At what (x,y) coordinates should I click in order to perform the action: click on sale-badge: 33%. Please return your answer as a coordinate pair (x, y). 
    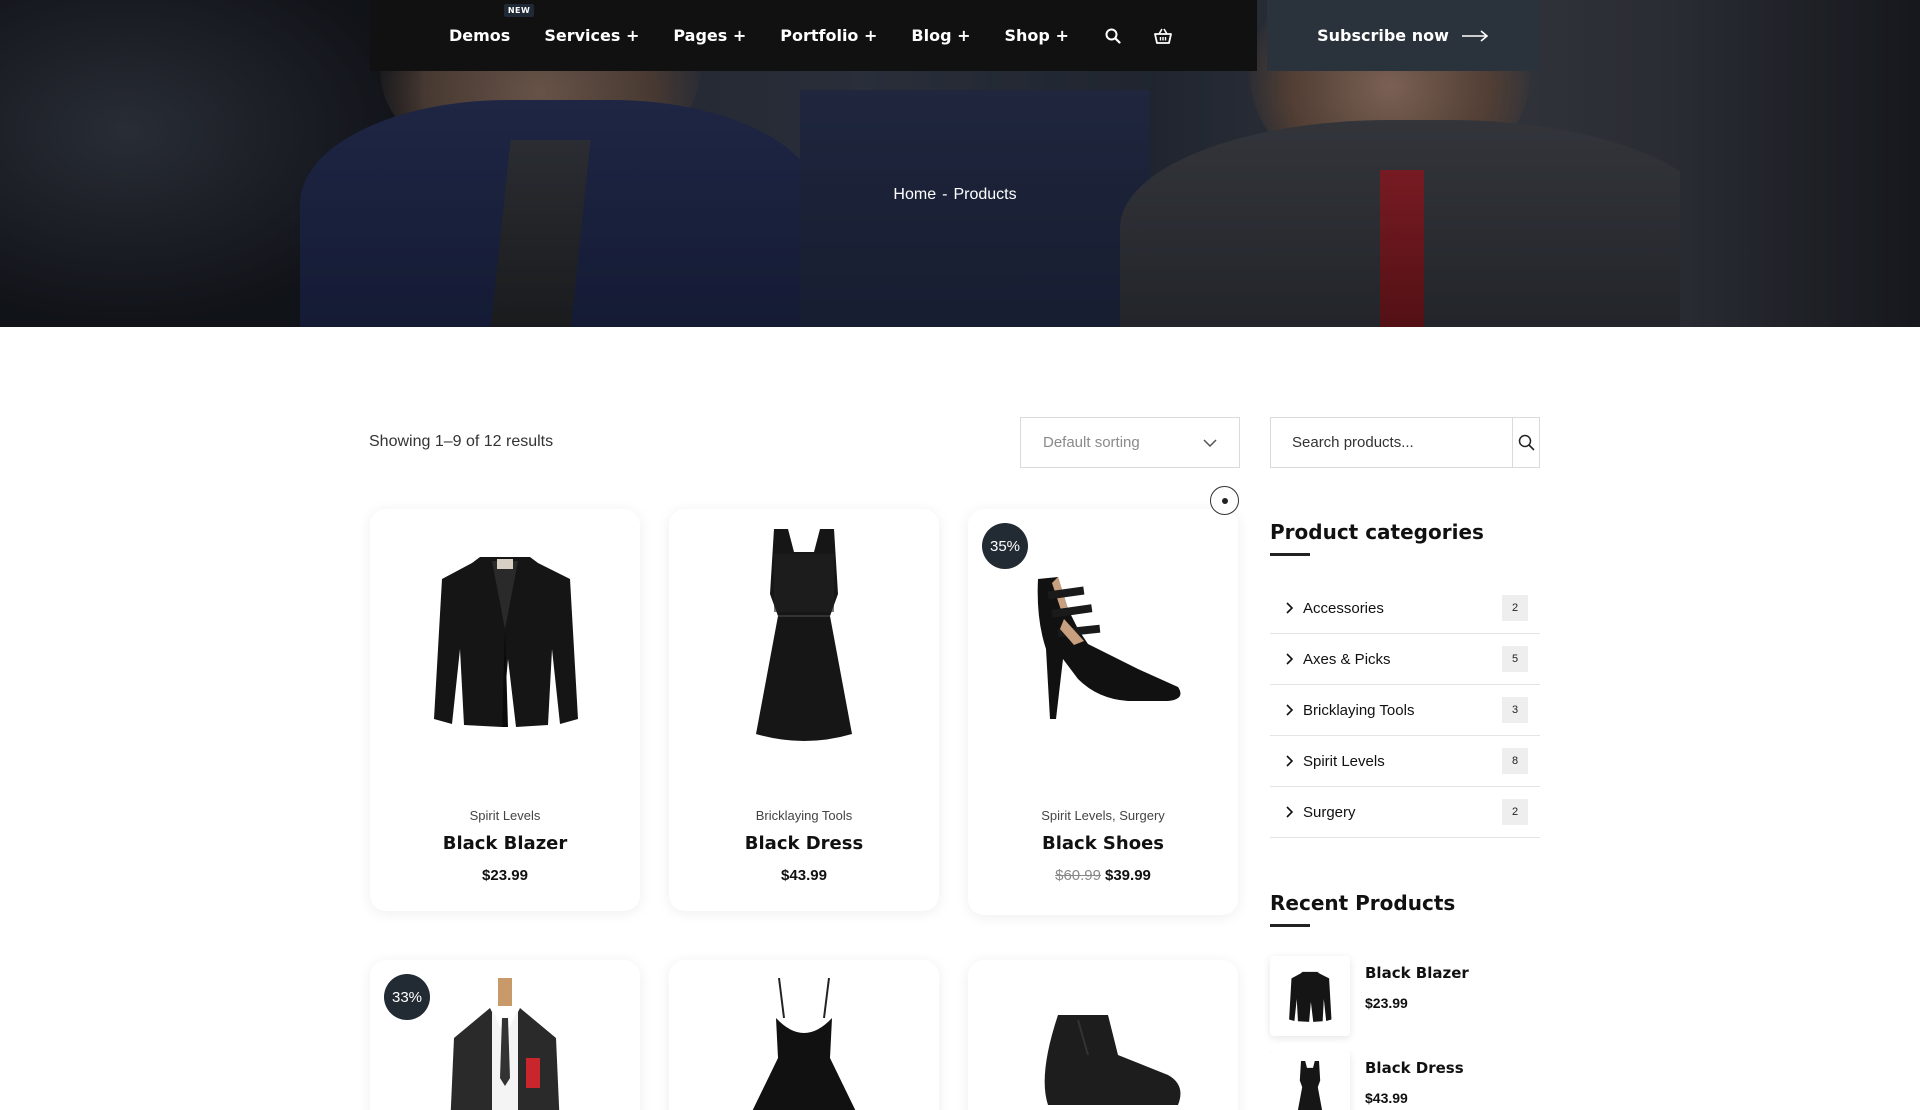
    Looking at the image, I should click on (407, 997).